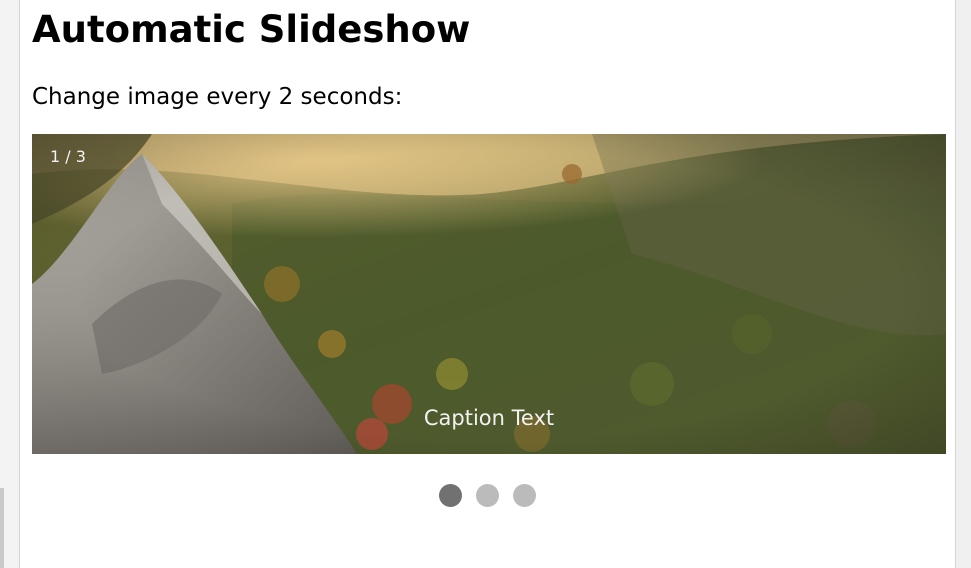 The image size is (971, 568). Describe the element at coordinates (217, 97) in the screenshot. I see `intro-text: Change image every 2 seconds:` at that location.